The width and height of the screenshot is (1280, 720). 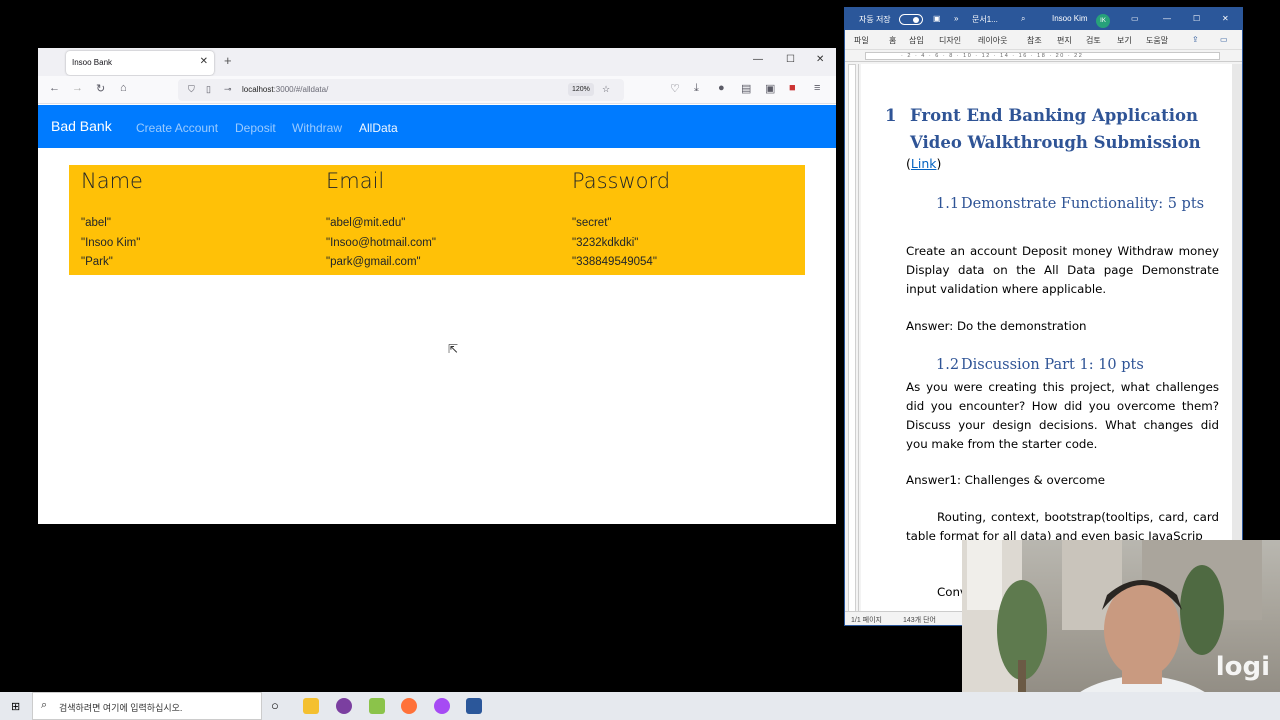 What do you see at coordinates (911, 19) in the screenshot?
I see `autosave-toggle` at bounding box center [911, 19].